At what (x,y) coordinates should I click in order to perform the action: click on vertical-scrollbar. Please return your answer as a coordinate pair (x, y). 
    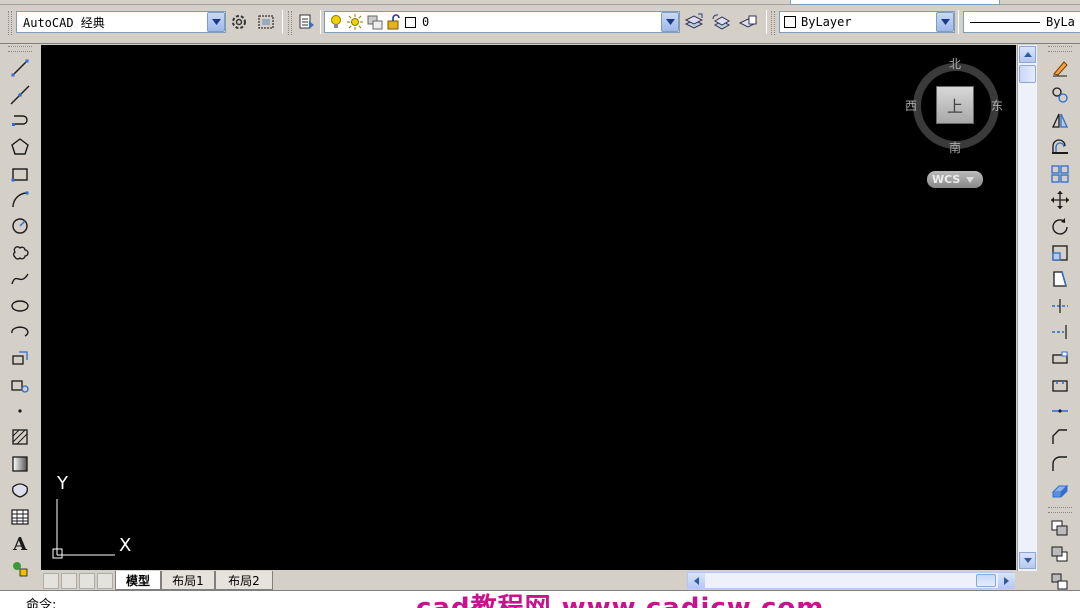
    Looking at the image, I should click on (1027, 308).